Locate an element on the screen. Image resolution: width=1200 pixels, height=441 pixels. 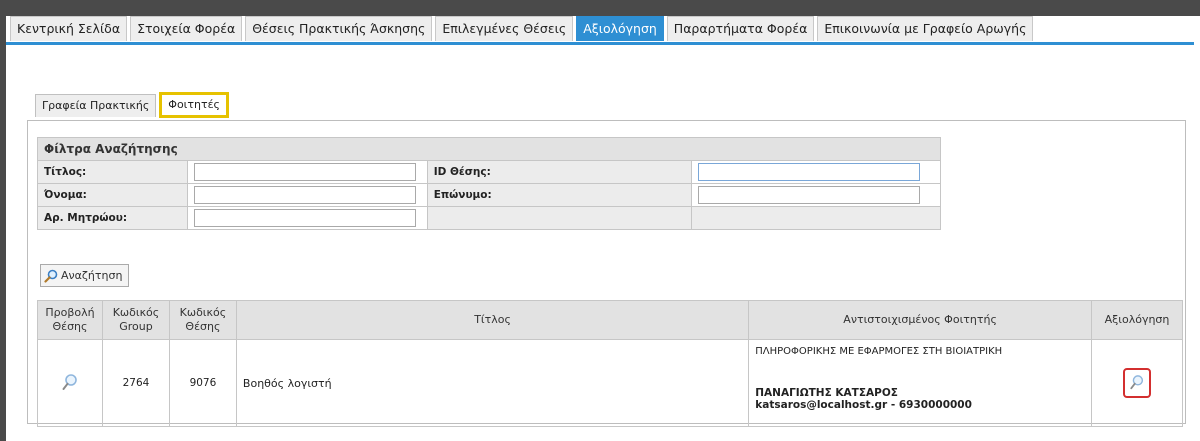
position-id-input is located at coordinates (809, 172).